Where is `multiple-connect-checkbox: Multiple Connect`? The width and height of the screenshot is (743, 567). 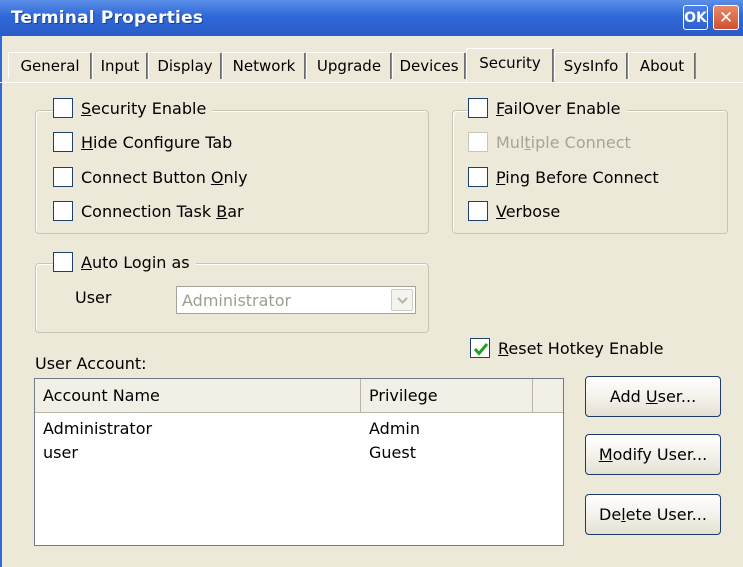
multiple-connect-checkbox: Multiple Connect is located at coordinates (552, 142).